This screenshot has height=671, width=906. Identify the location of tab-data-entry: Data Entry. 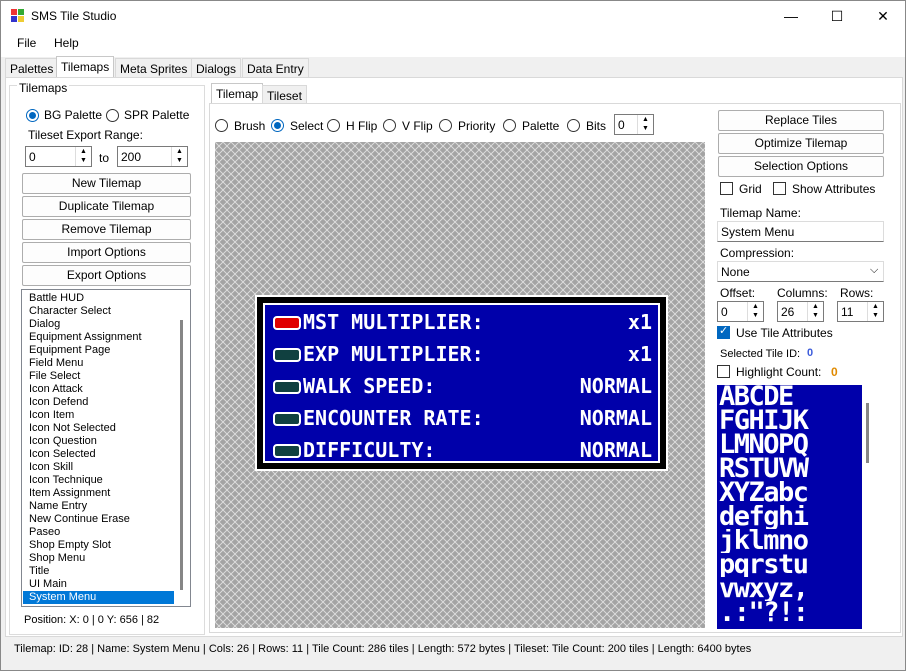
(275, 68).